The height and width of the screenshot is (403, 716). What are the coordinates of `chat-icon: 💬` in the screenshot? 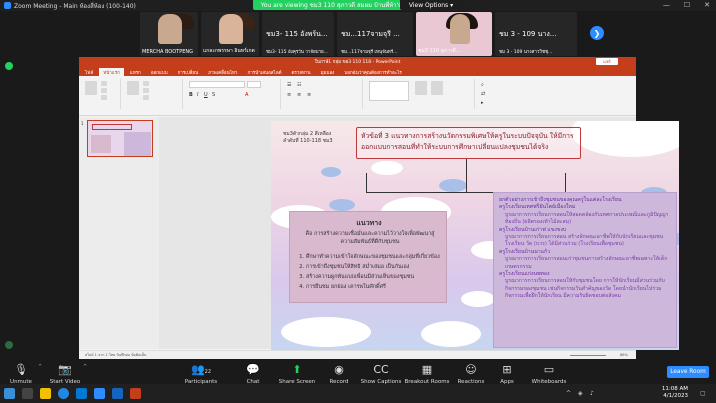 It's located at (253, 369).